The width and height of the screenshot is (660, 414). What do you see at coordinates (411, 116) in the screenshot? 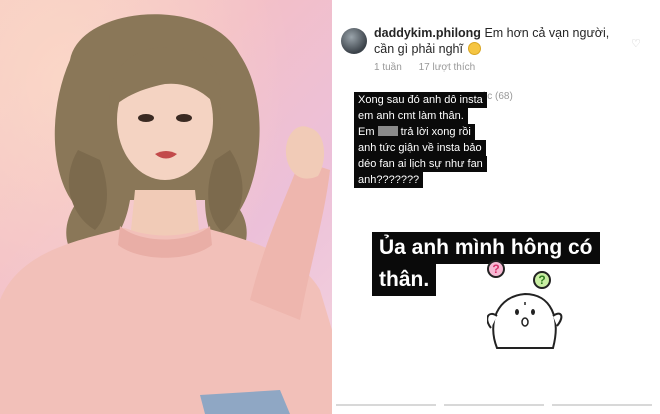
I see `caption-line: em anh cmt làm thân.` at bounding box center [411, 116].